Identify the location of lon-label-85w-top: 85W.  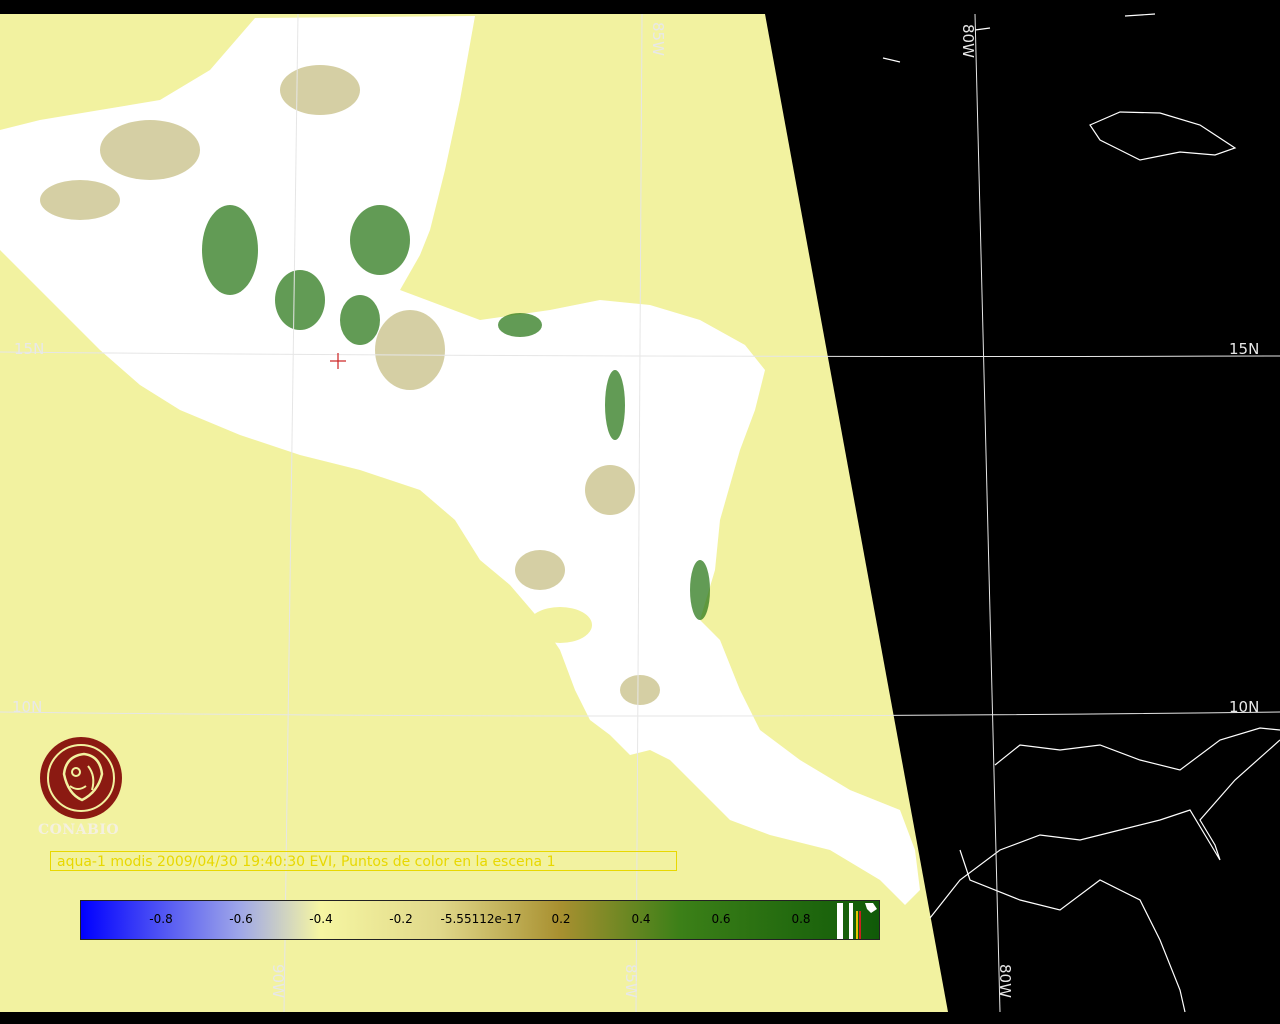
(658, 39).